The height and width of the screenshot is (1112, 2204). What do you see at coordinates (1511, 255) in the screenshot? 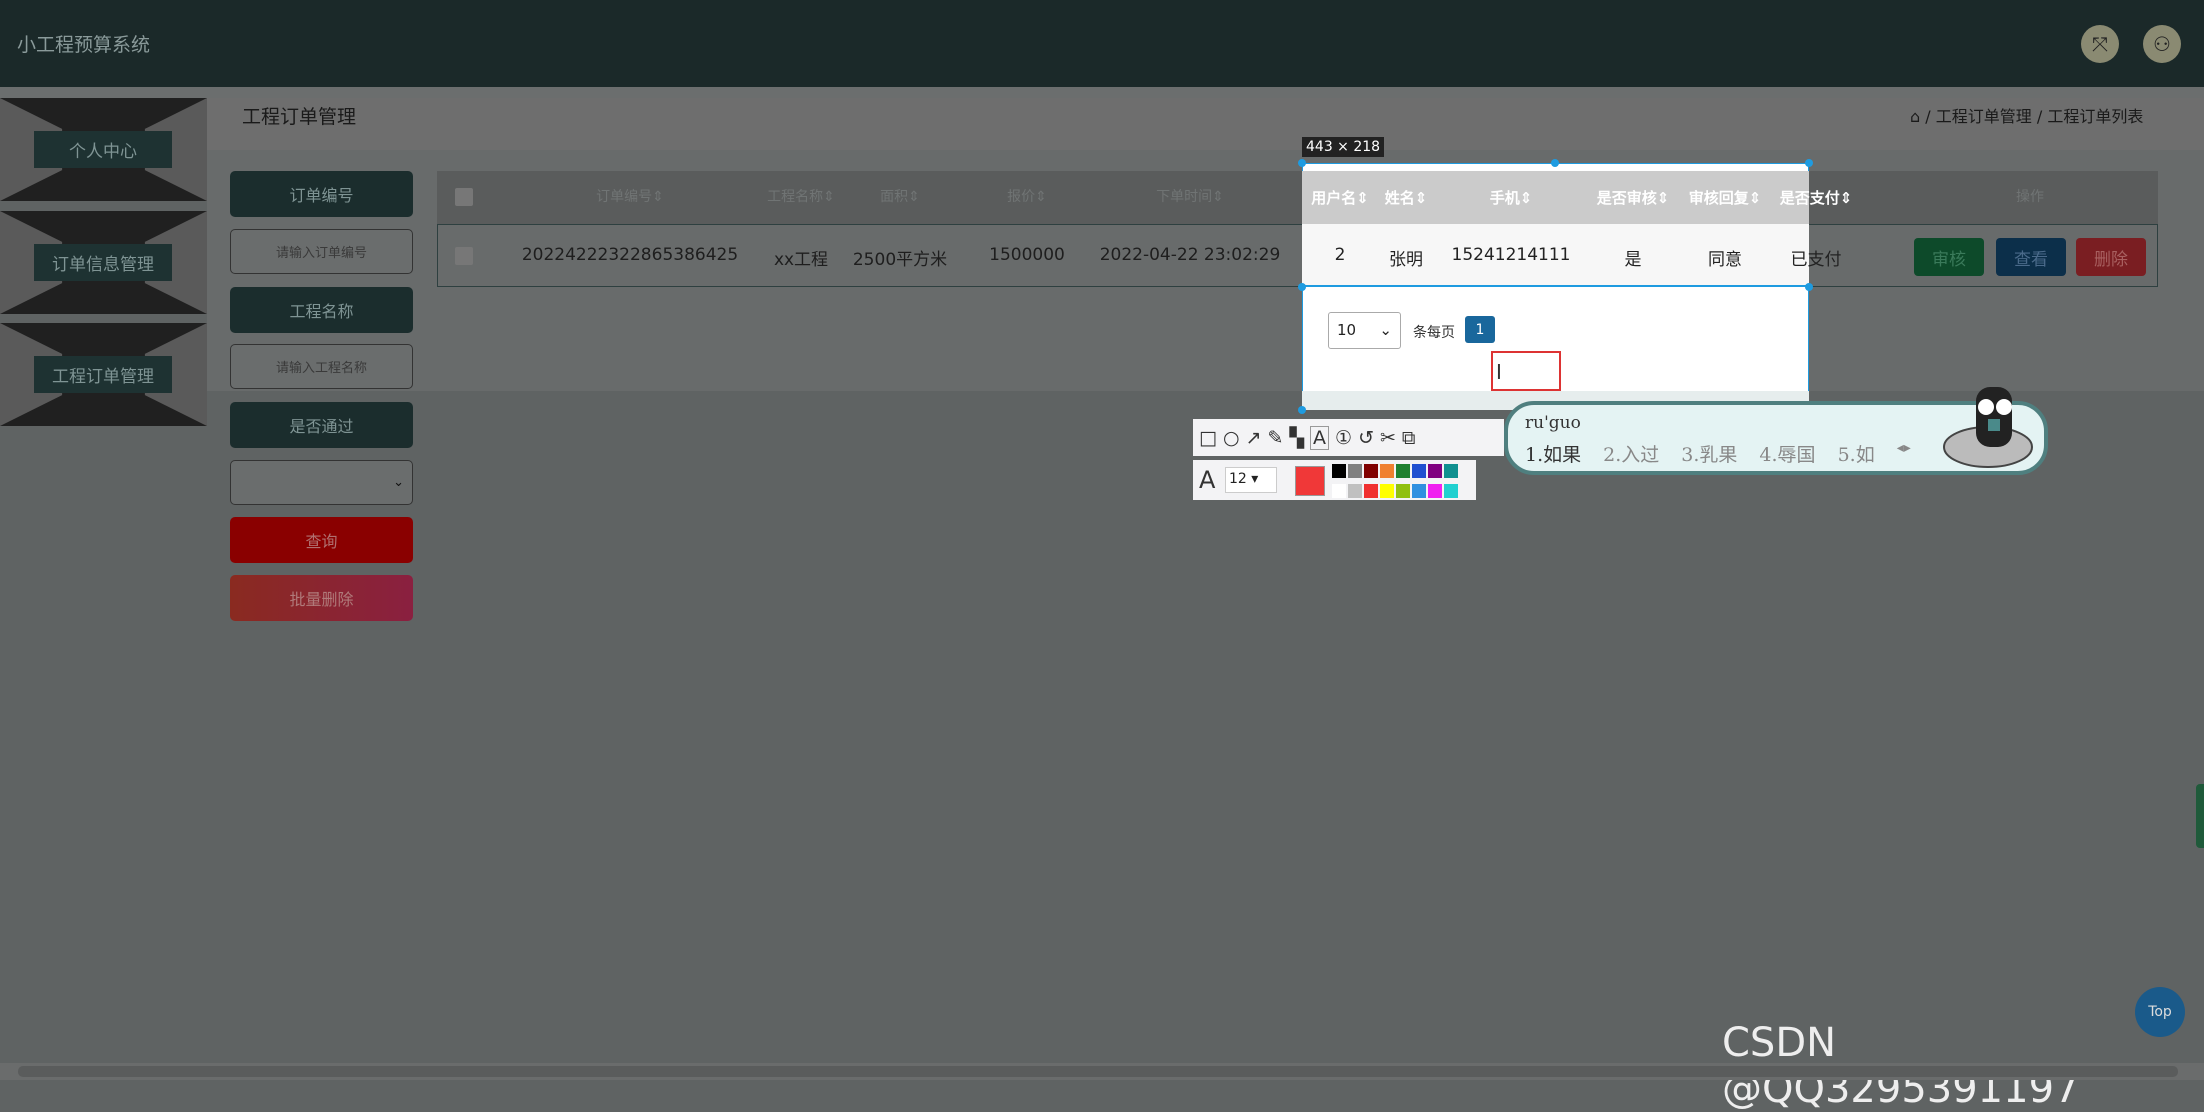
I see `cell-phone: 15241214111` at bounding box center [1511, 255].